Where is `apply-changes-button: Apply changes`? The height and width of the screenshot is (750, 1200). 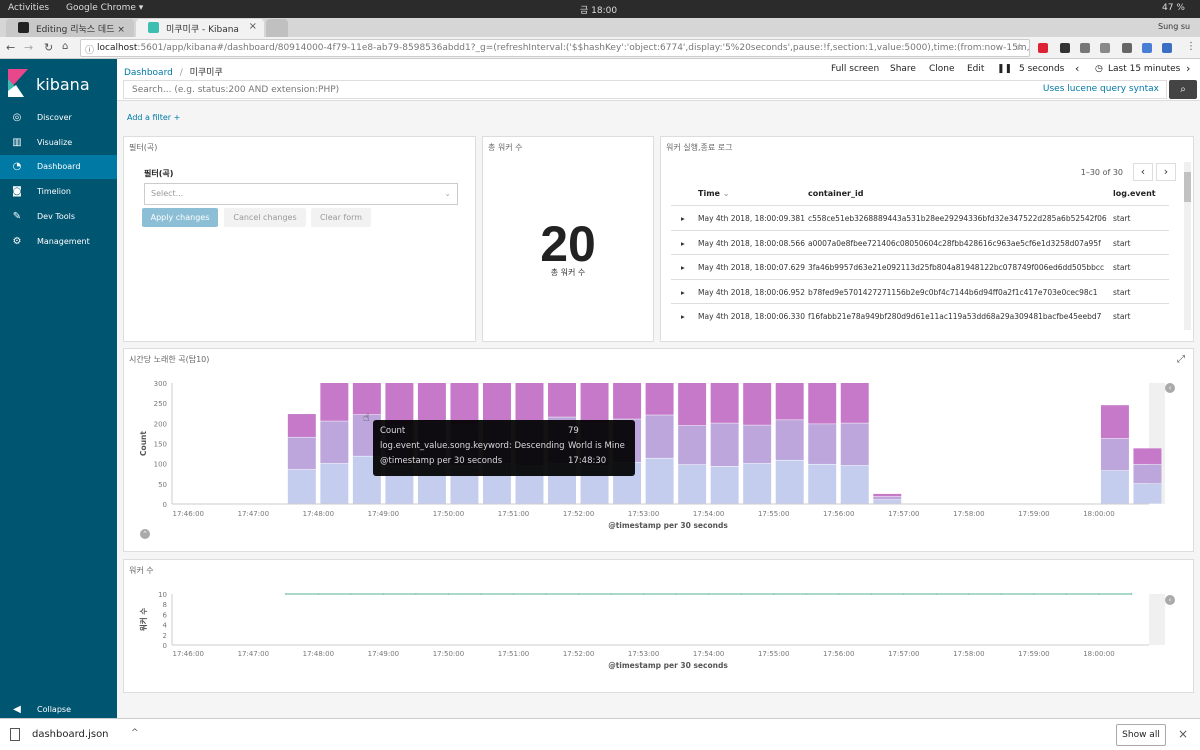
apply-changes-button: Apply changes is located at coordinates (180, 217).